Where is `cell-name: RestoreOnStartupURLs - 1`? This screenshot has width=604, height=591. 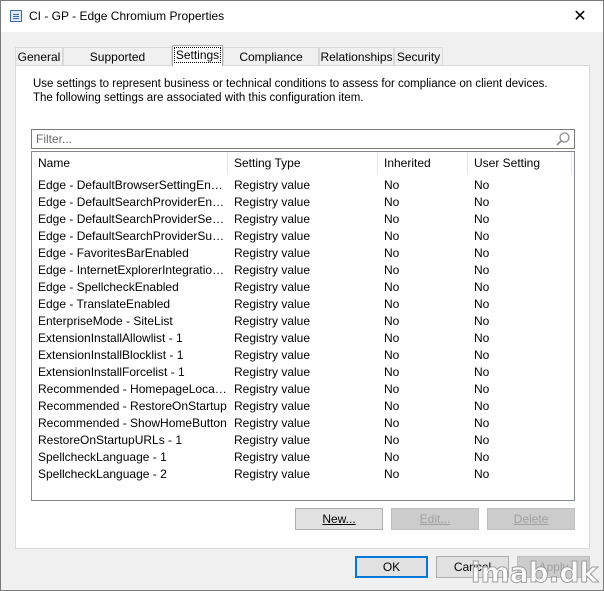 cell-name: RestoreOnStartupURLs - 1 is located at coordinates (110, 440).